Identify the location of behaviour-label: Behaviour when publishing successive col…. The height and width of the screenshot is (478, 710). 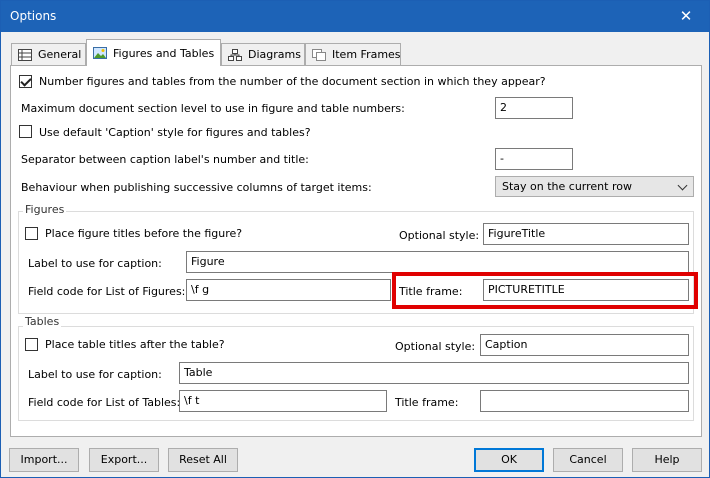
(196, 187).